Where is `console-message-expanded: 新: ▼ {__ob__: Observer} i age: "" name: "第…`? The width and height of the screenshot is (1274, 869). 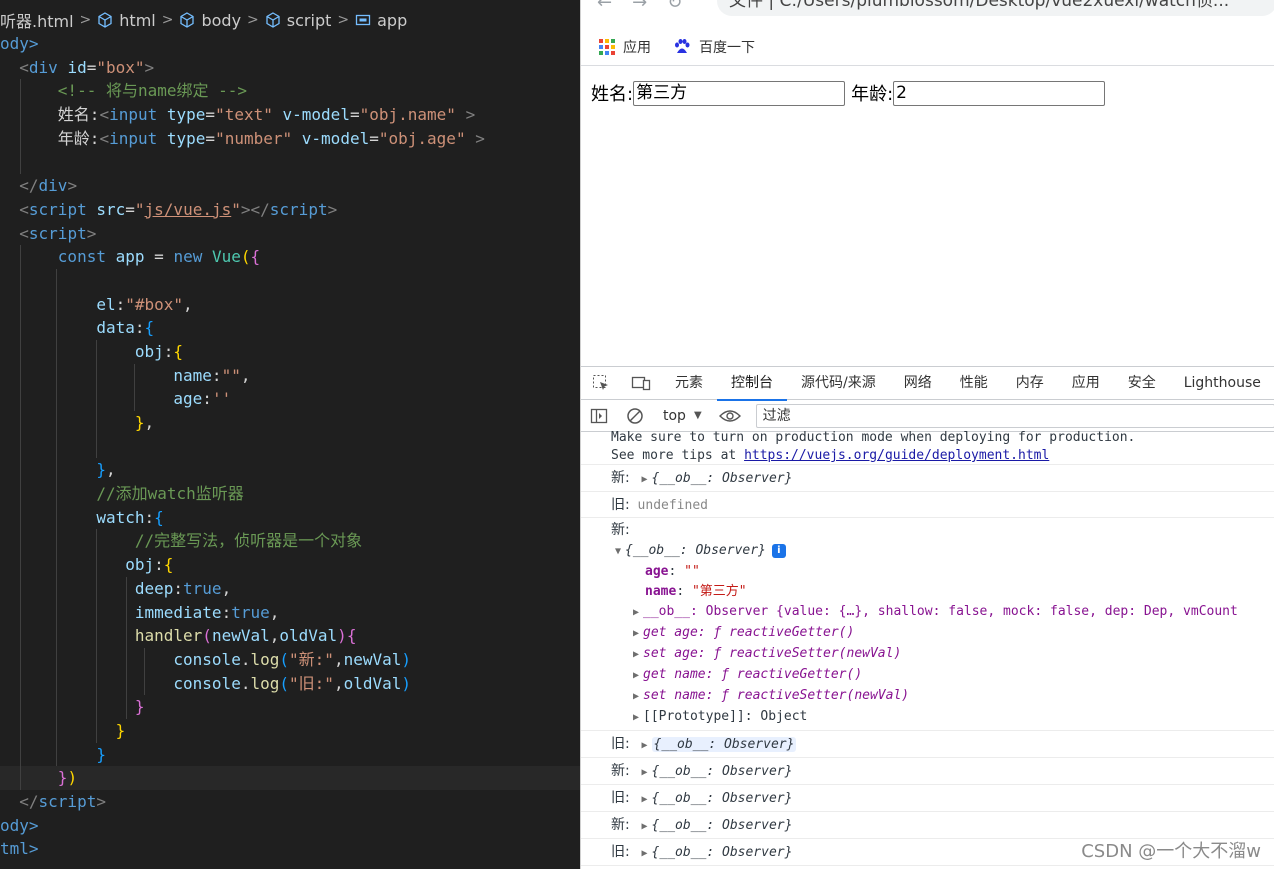
console-message-expanded: 新: ▼ {__ob__: Observer} i age: "" name: "第… is located at coordinates (927, 624).